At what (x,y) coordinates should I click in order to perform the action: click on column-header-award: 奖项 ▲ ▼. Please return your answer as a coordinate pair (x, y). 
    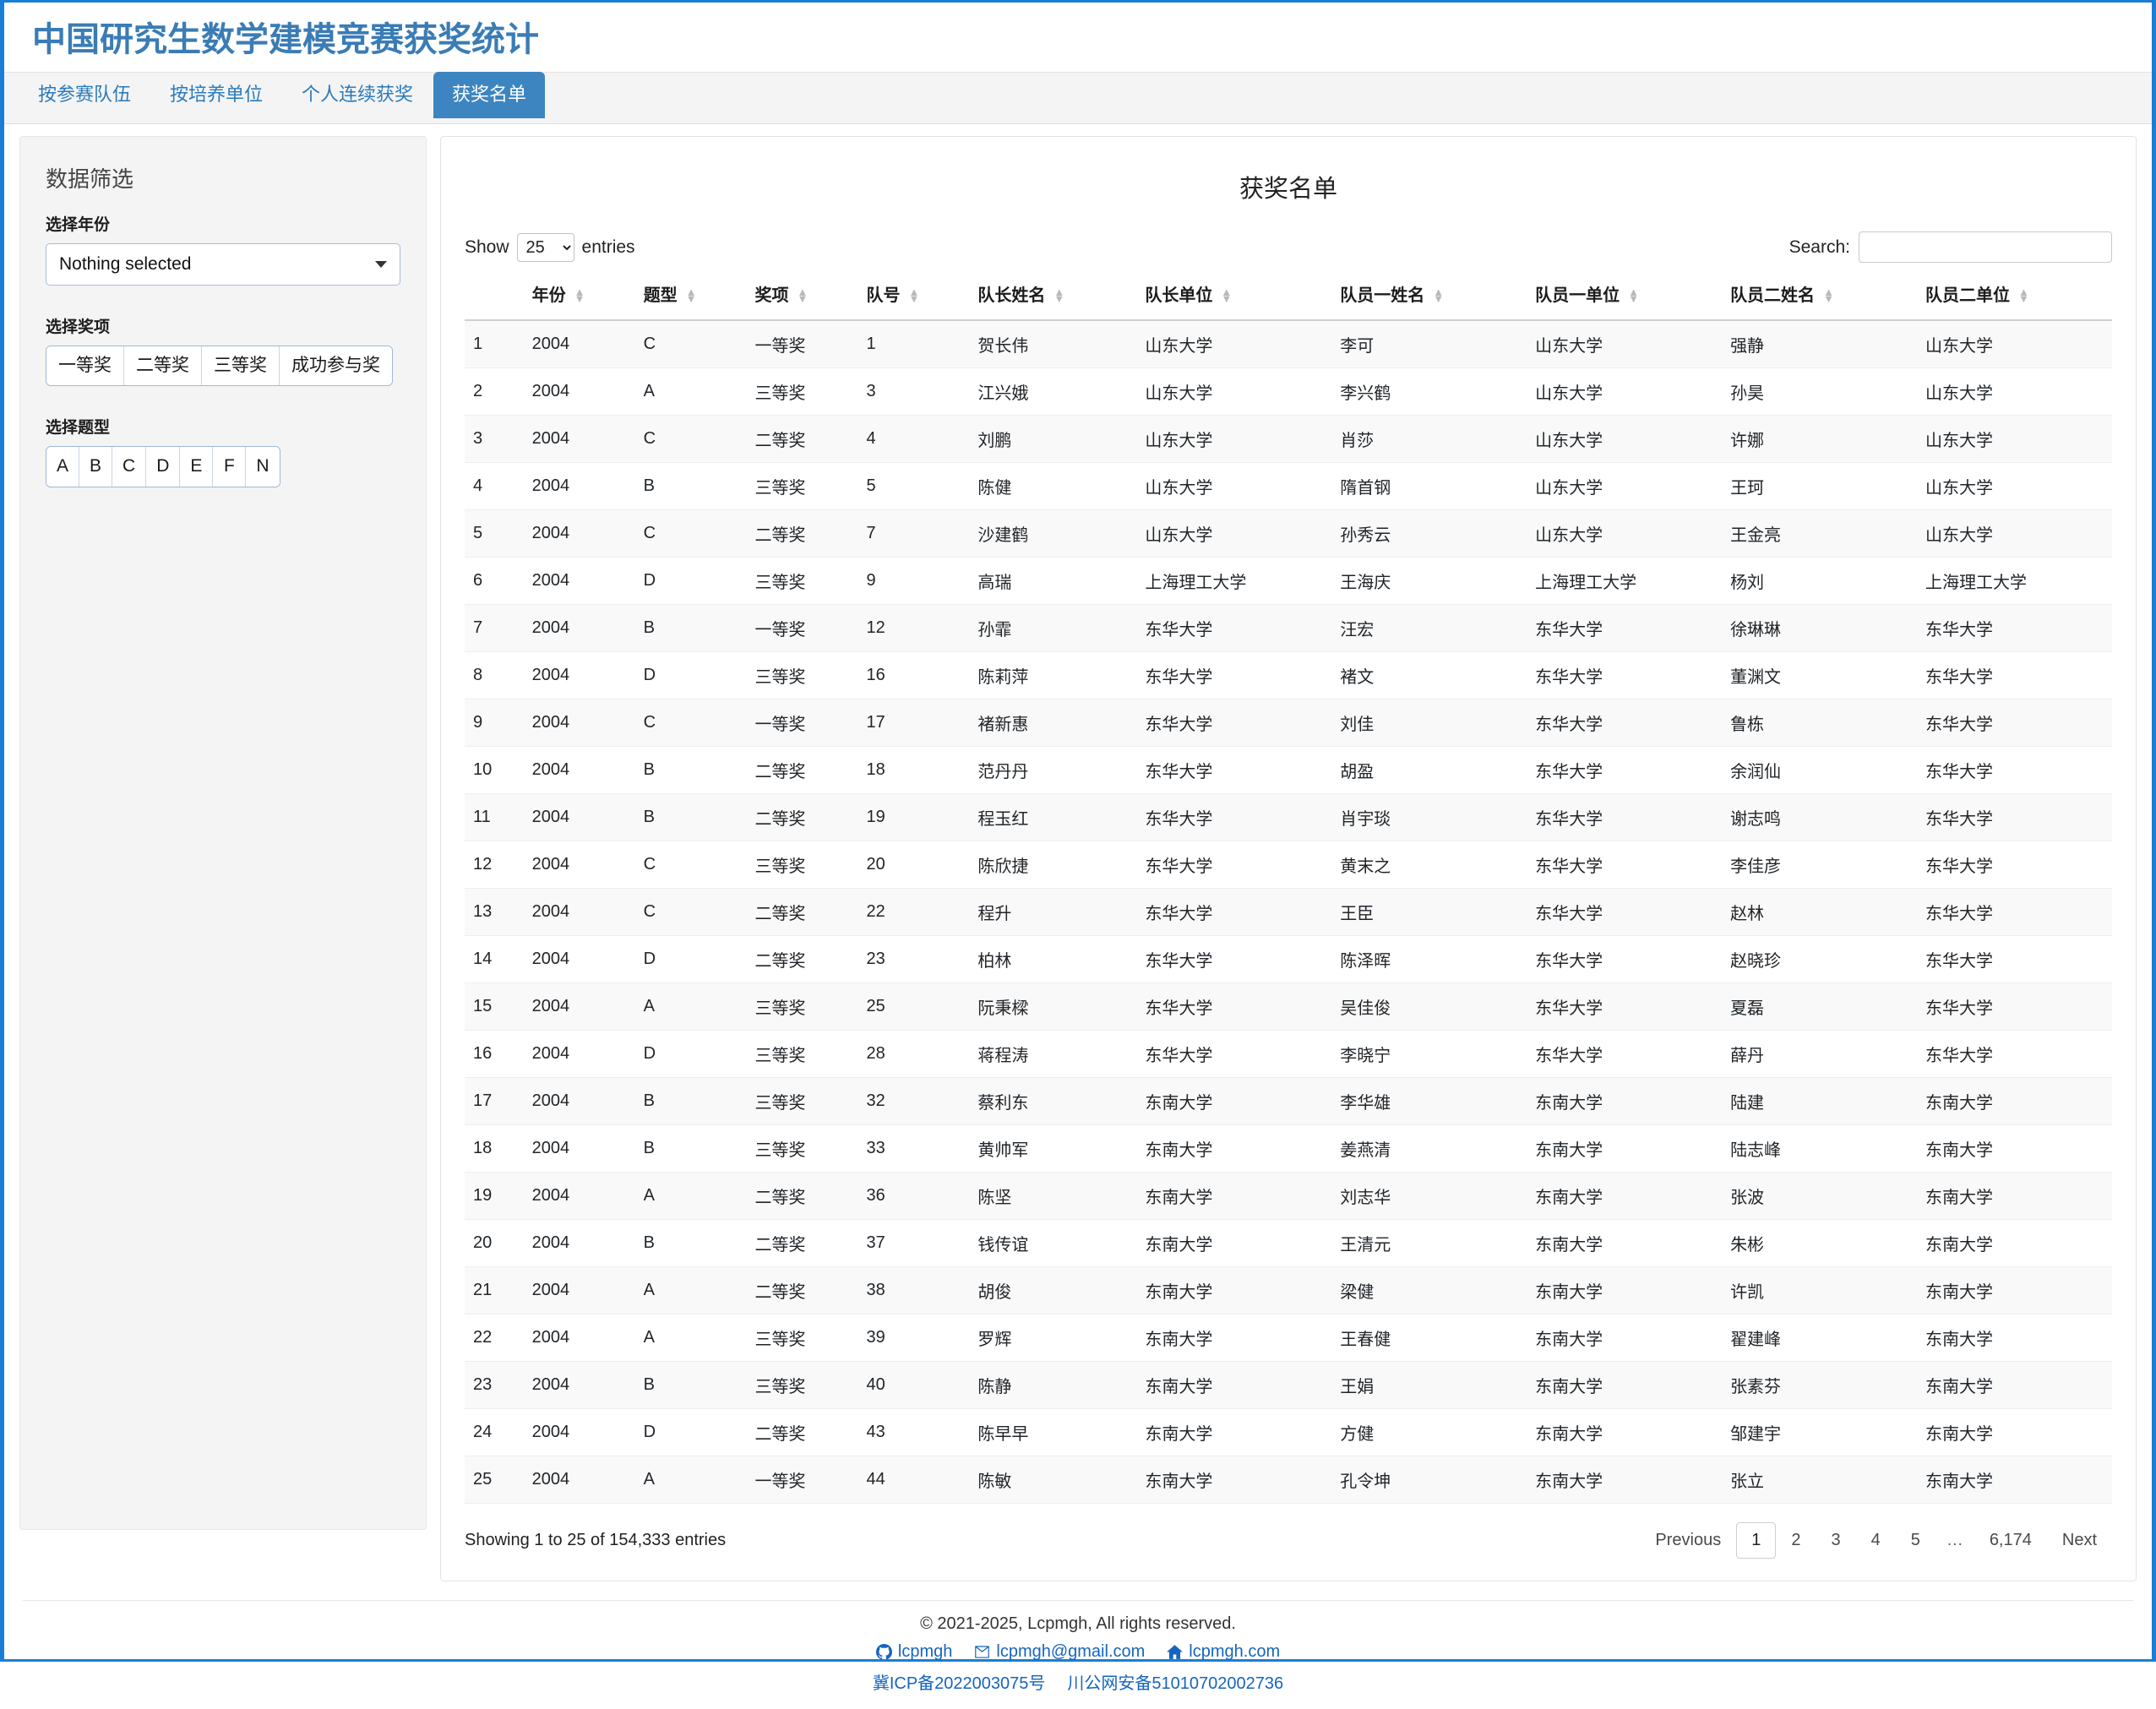
    Looking at the image, I should click on (802, 298).